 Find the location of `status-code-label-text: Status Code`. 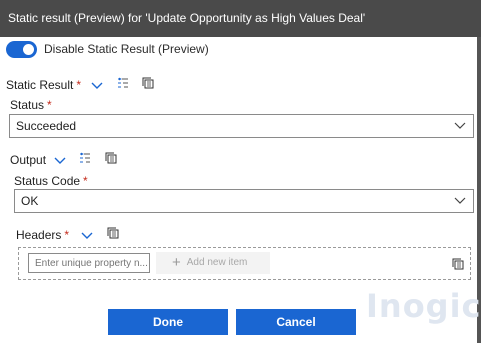

status-code-label-text: Status Code is located at coordinates (47, 181).